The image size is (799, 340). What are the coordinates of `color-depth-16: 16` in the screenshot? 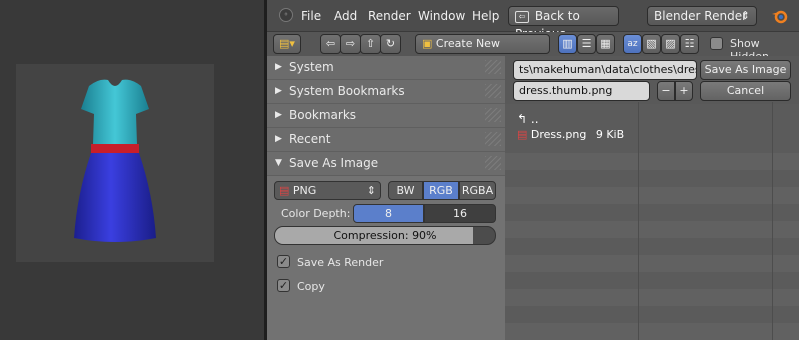 It's located at (460, 213).